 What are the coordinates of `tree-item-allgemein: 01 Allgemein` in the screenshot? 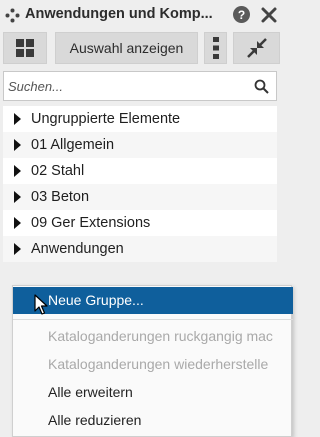 It's located at (140, 145).